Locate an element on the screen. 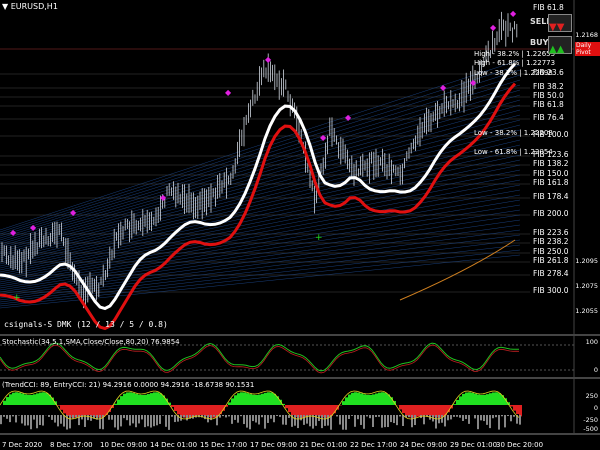 This screenshot has height=450, width=600. symbol-title: ▼ EURUSD,H1 is located at coordinates (30, 6).